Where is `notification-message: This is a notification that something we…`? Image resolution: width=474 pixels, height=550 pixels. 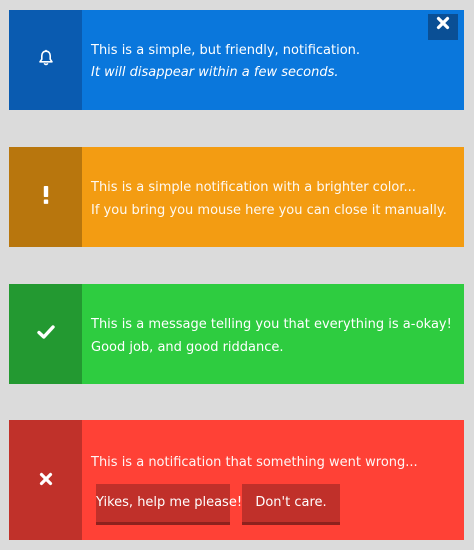
notification-message: This is a notification that something we… is located at coordinates (254, 462).